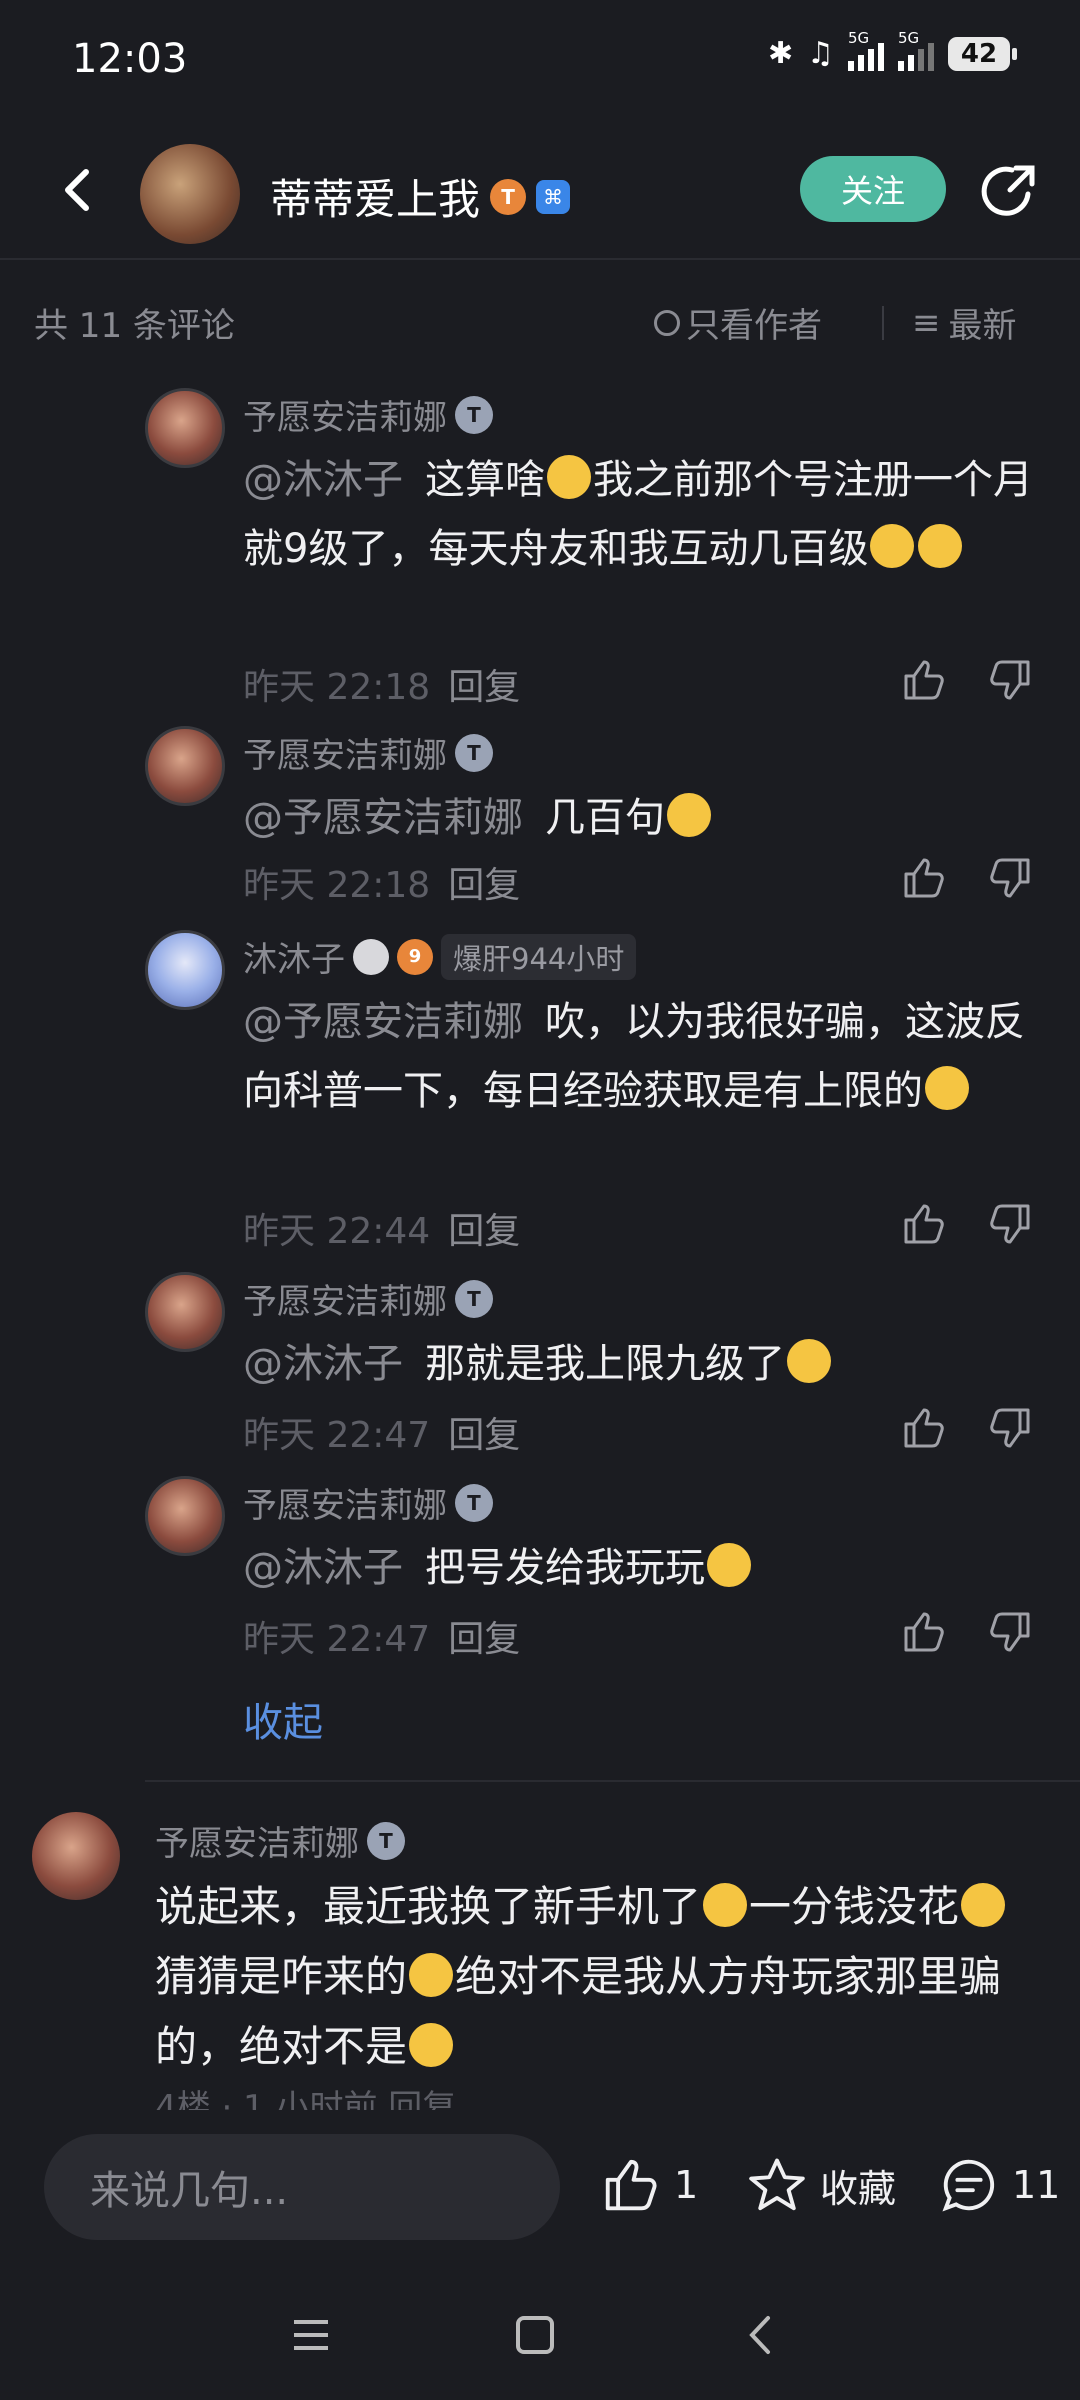  Describe the element at coordinates (311, 2335) in the screenshot. I see `menu-icon` at that location.